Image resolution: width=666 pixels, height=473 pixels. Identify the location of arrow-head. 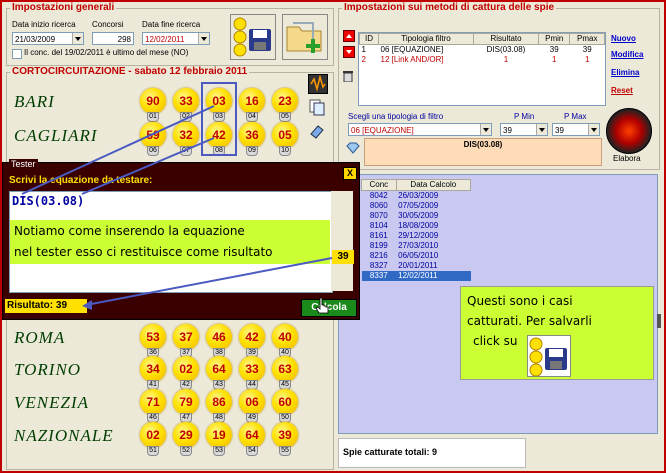
(87, 305).